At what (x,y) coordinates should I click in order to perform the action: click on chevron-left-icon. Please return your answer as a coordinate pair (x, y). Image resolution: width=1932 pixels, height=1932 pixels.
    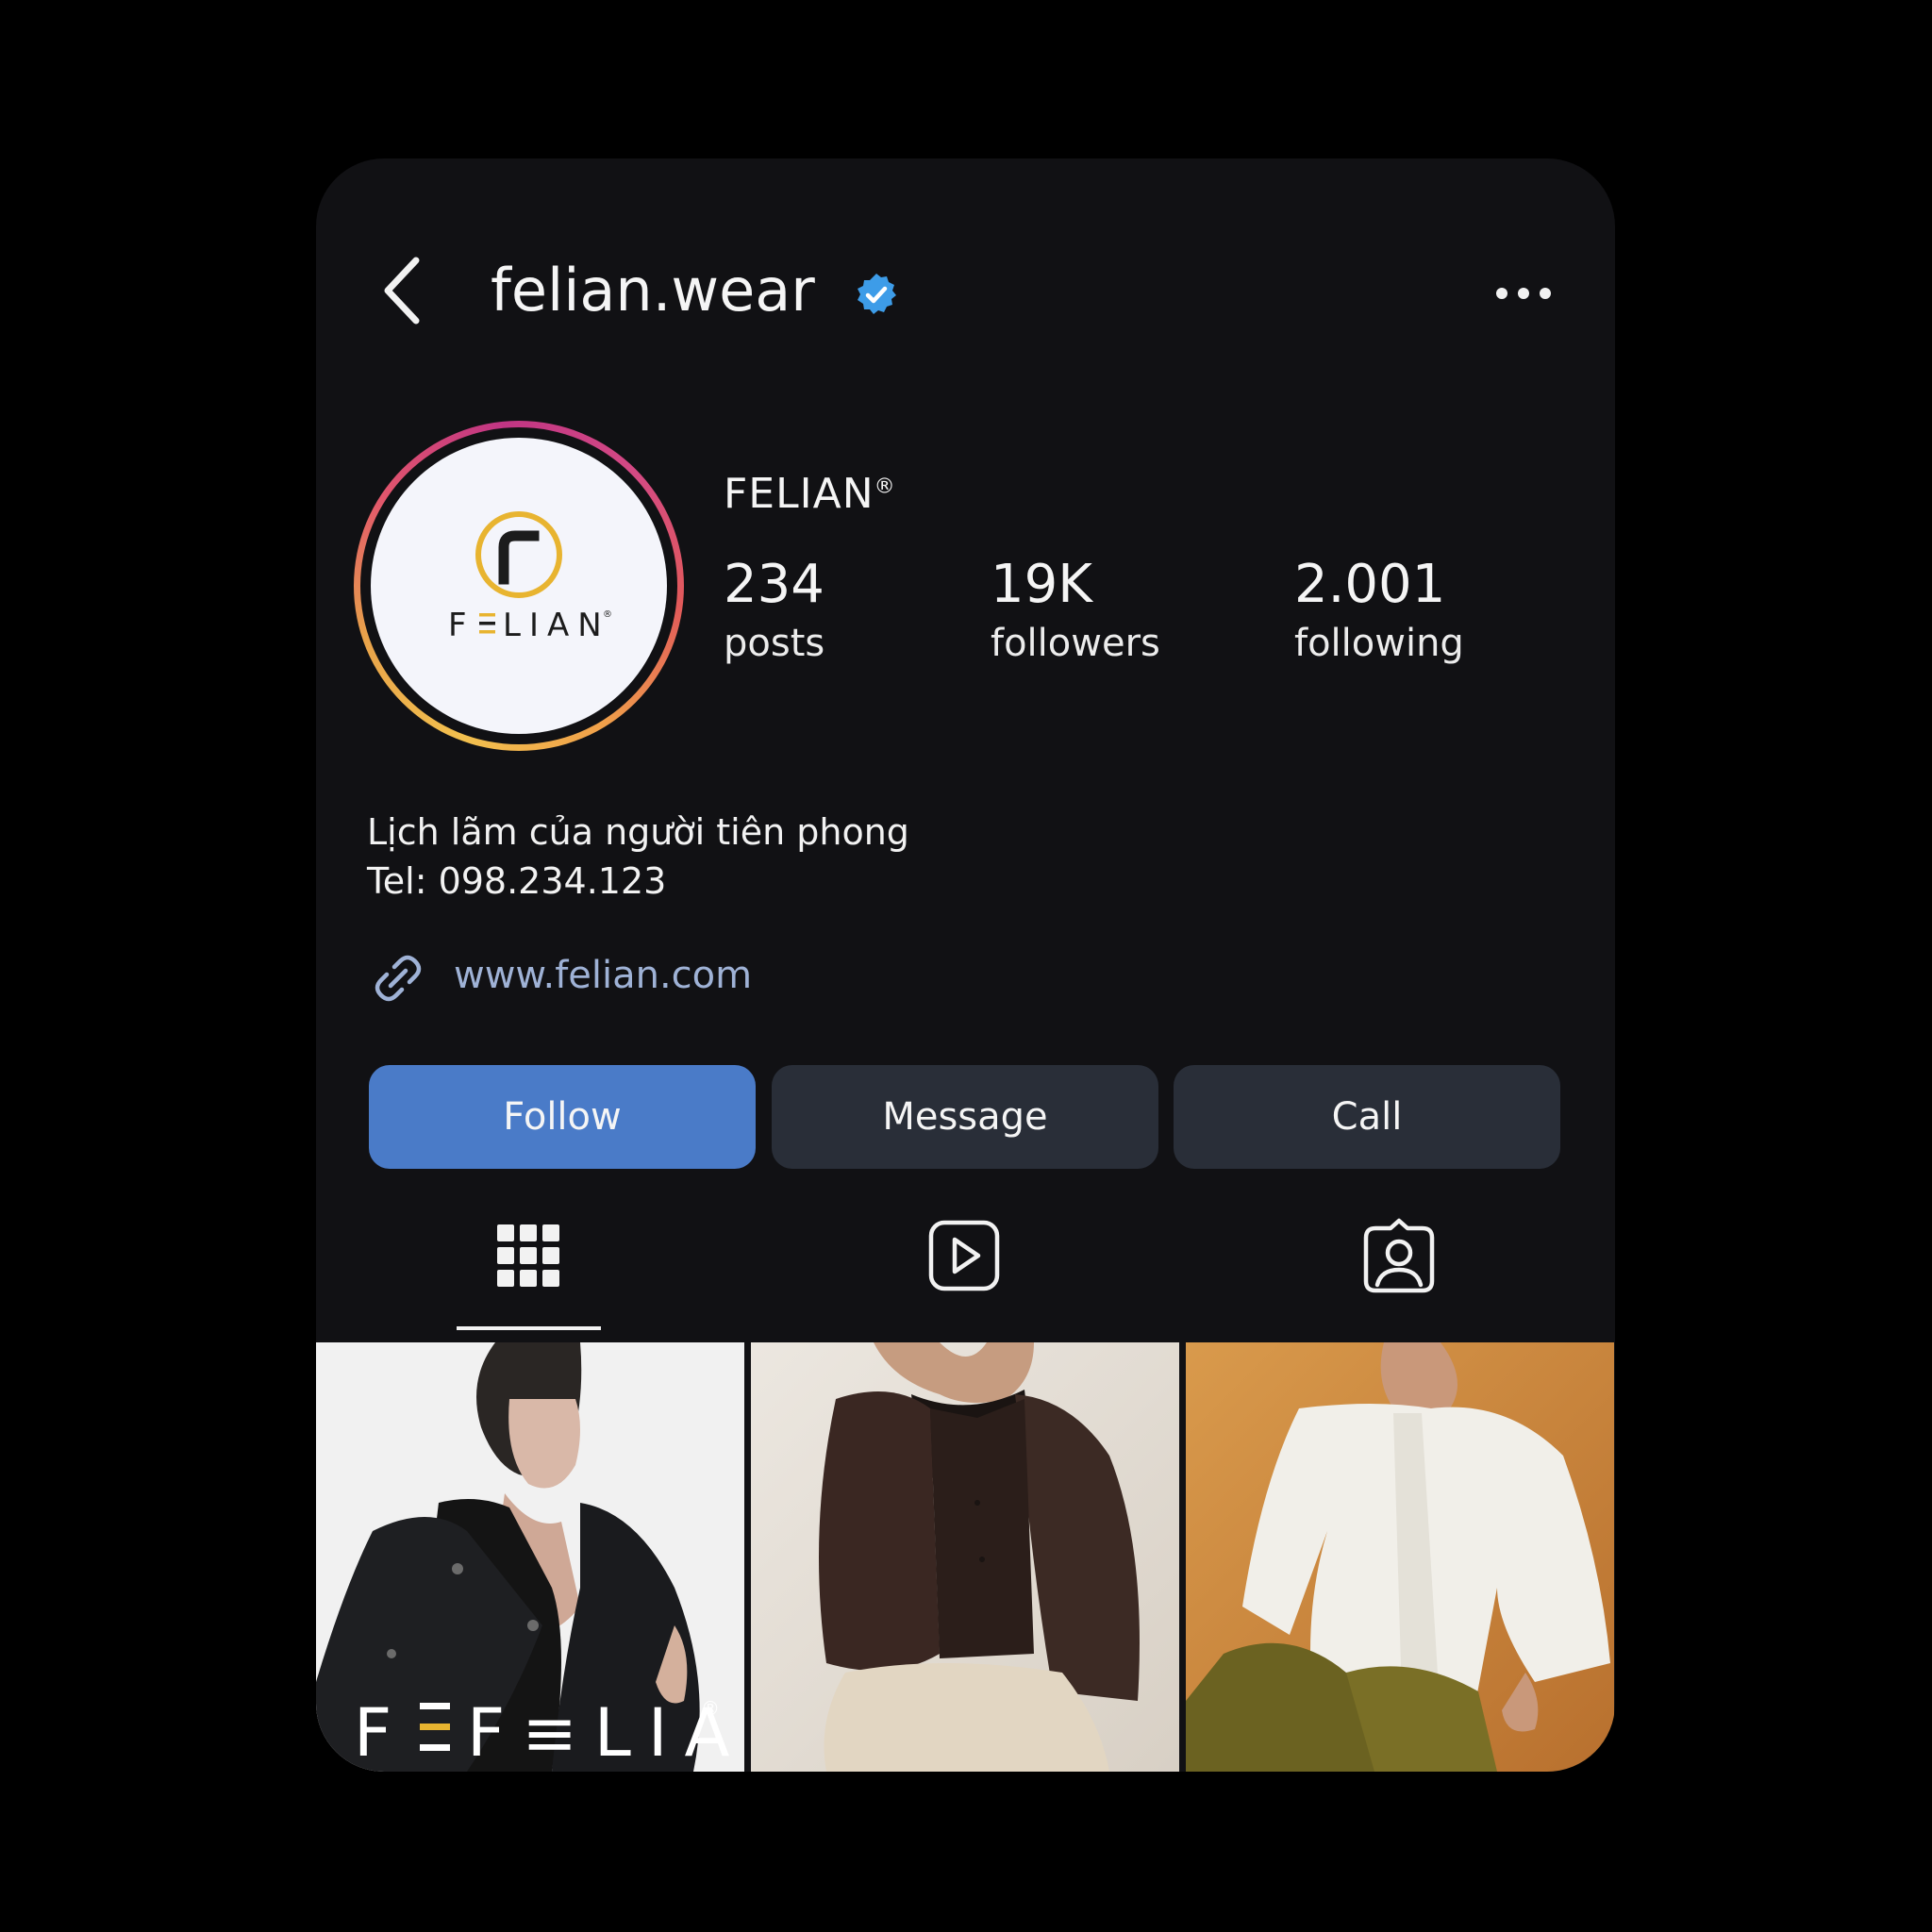
    Looking at the image, I should click on (402, 291).